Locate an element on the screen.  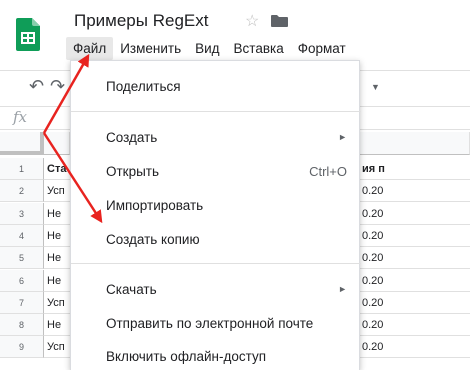
menu-item-label: Открыть is located at coordinates (133, 171).